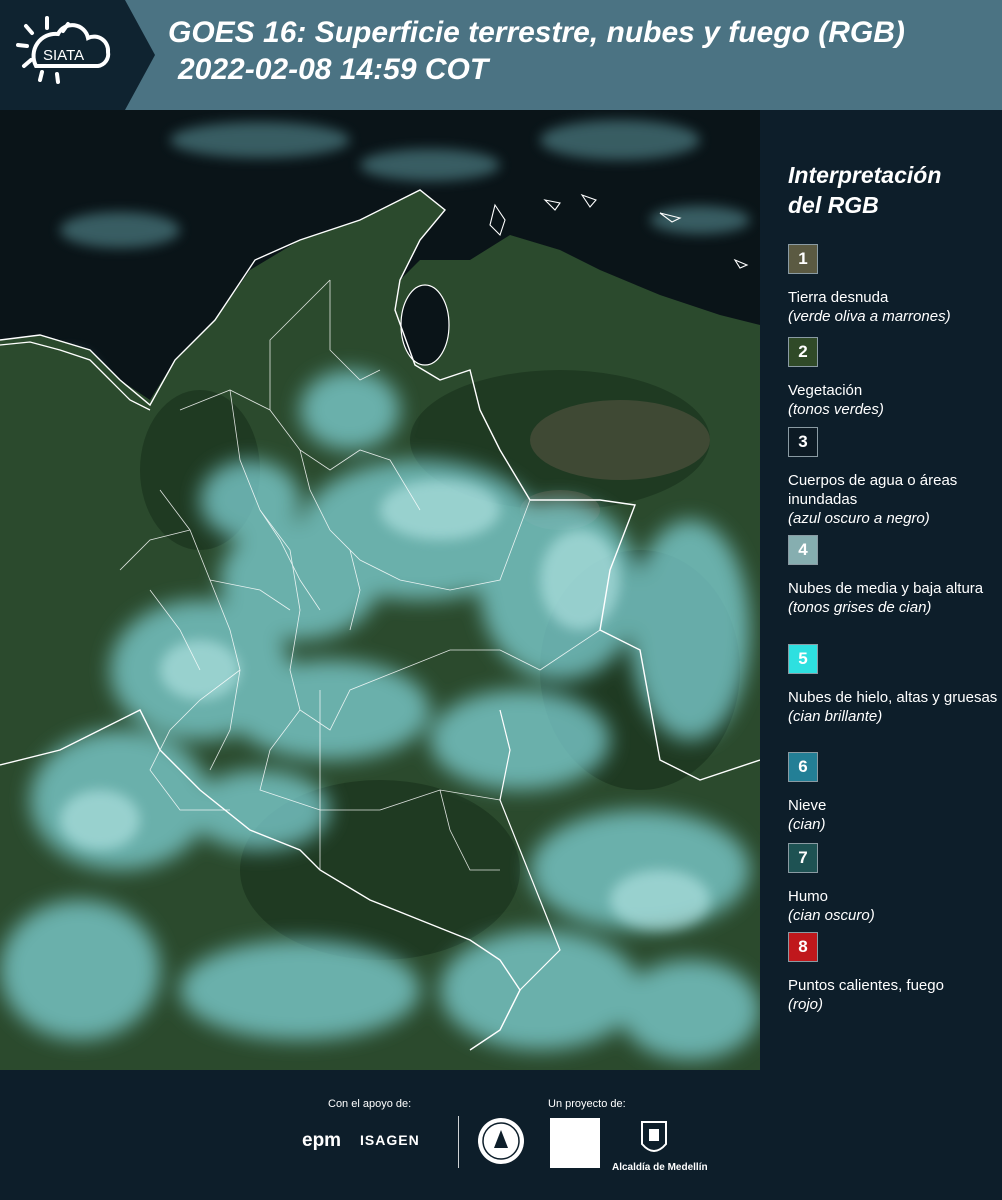 The height and width of the screenshot is (1200, 1002). Describe the element at coordinates (833, 205) in the screenshot. I see `legend-title-line2: del RGB` at that location.